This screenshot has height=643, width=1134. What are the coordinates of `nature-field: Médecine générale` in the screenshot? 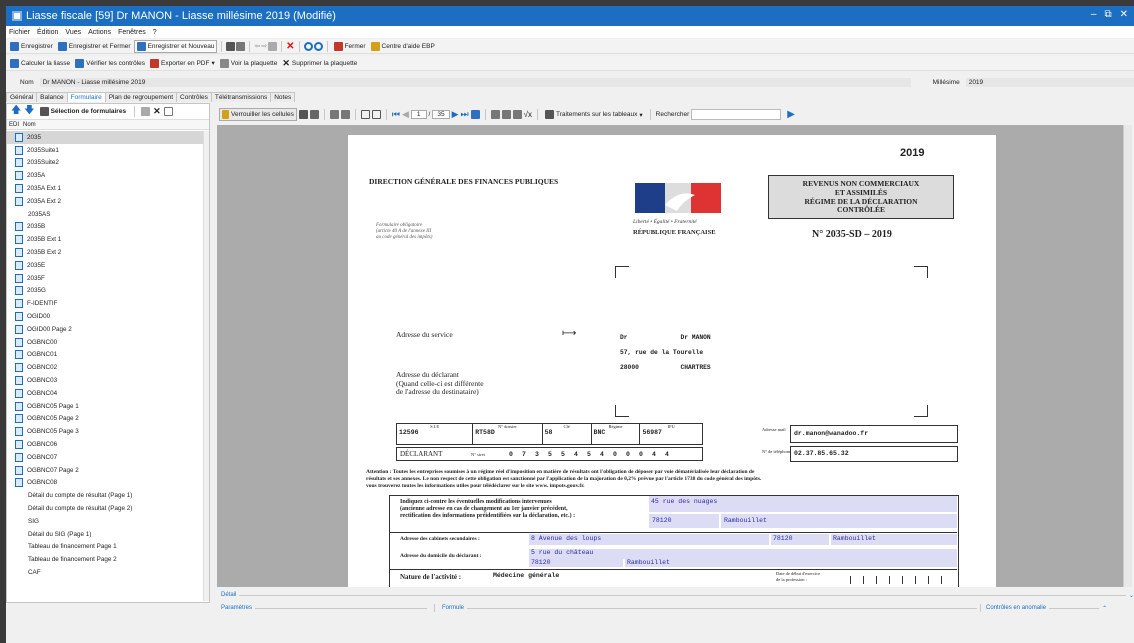 It's located at (630, 576).